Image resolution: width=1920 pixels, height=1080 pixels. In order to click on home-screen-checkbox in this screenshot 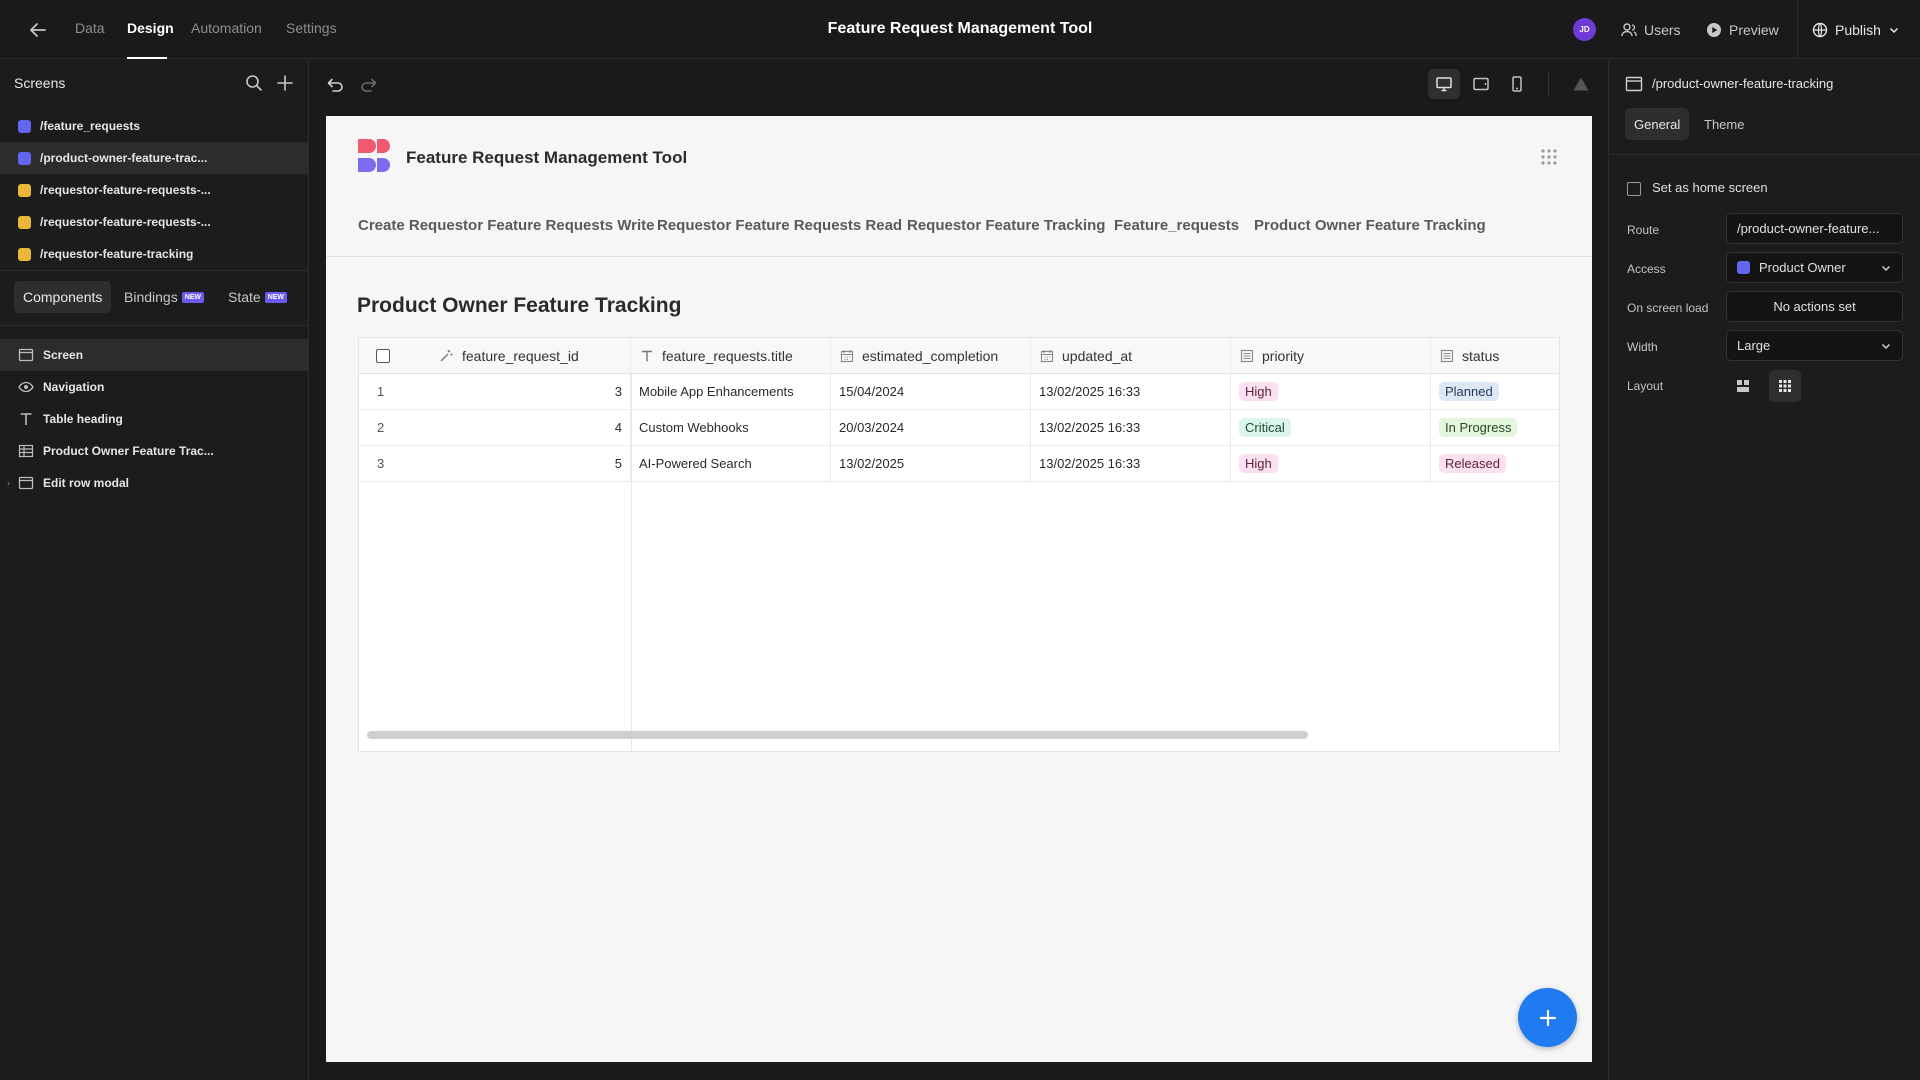, I will do `click(1634, 189)`.